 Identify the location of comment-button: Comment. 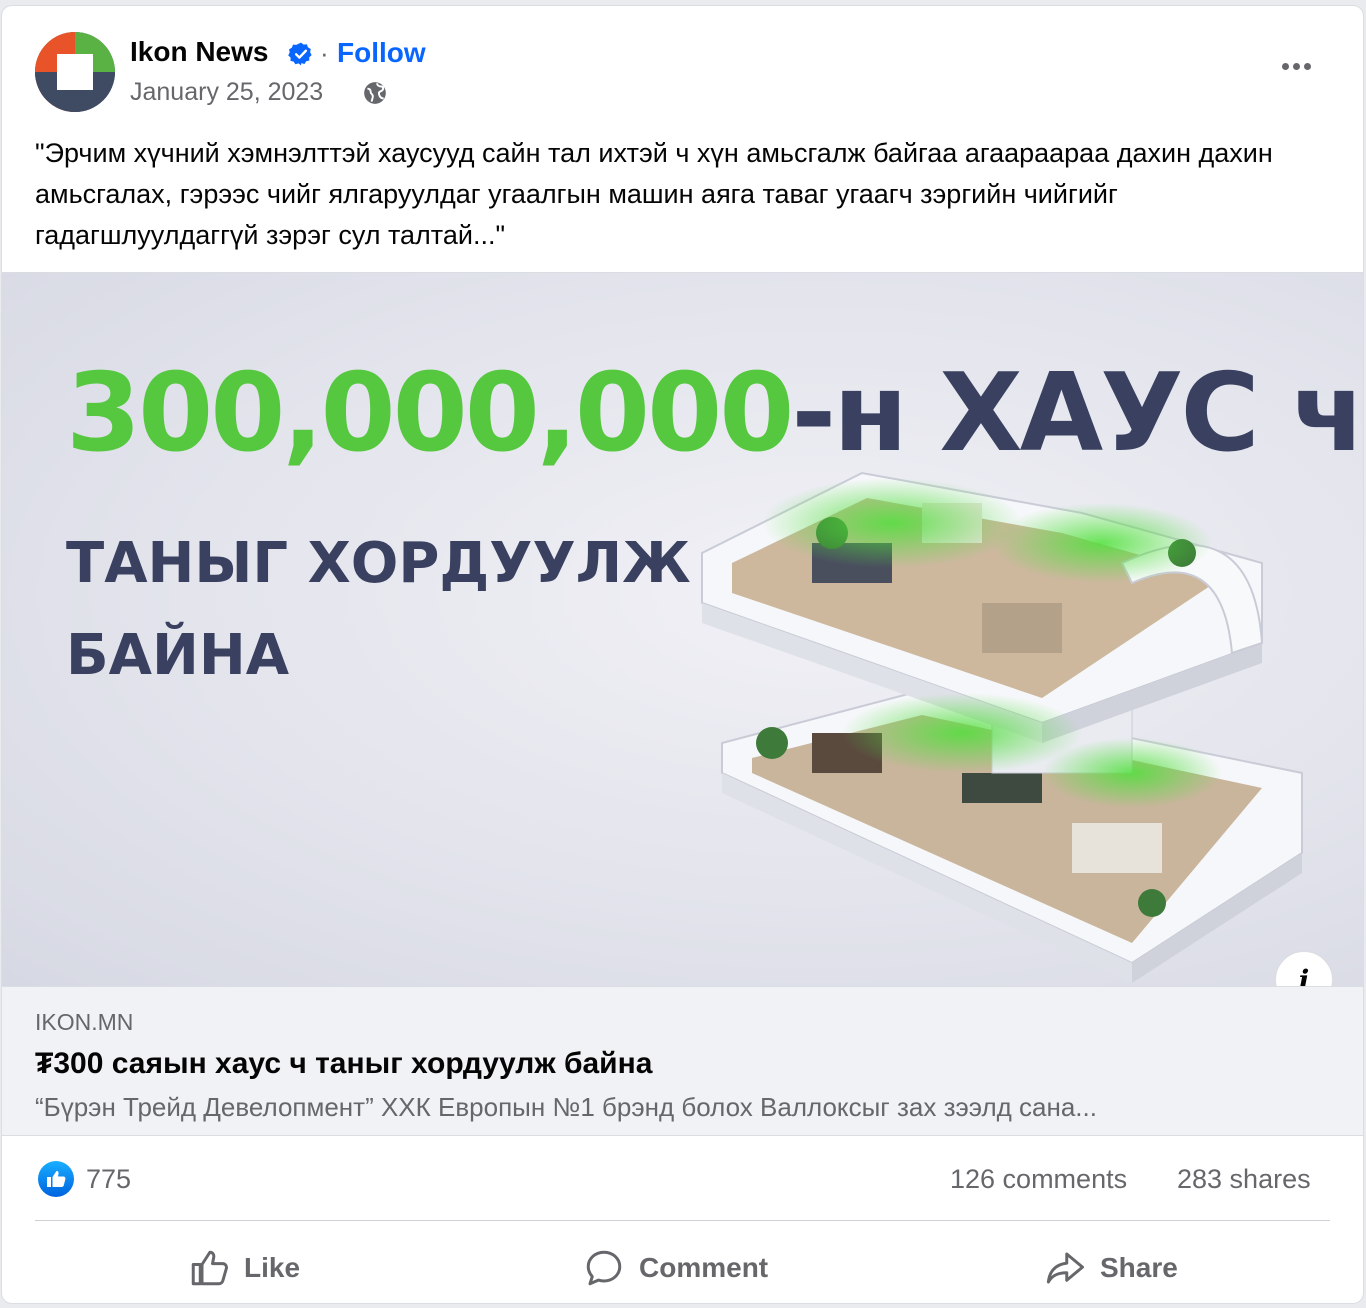
(675, 1268).